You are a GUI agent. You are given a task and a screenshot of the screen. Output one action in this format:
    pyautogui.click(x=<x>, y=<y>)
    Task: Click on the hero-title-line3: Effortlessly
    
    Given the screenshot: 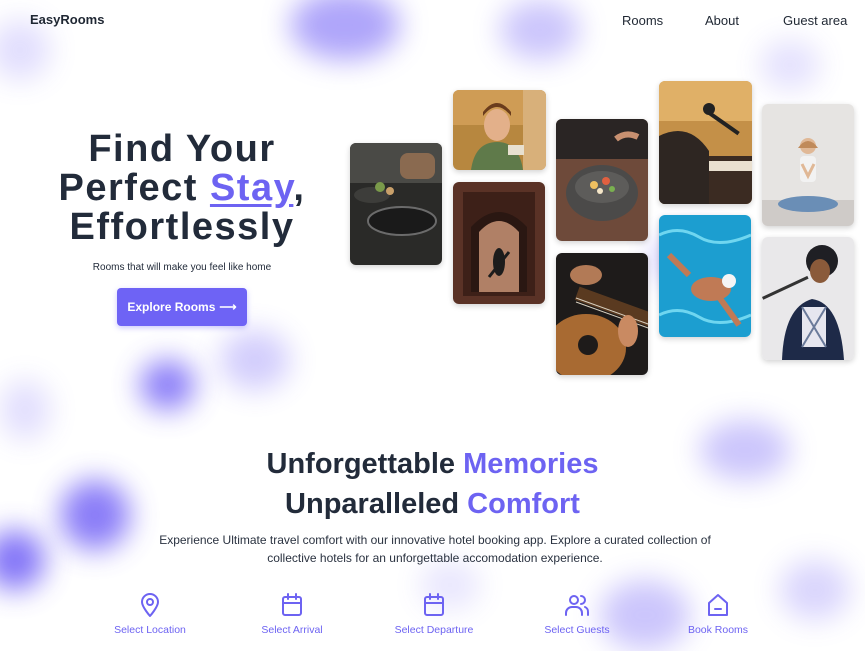 What is the action you would take?
    pyautogui.click(x=182, y=227)
    